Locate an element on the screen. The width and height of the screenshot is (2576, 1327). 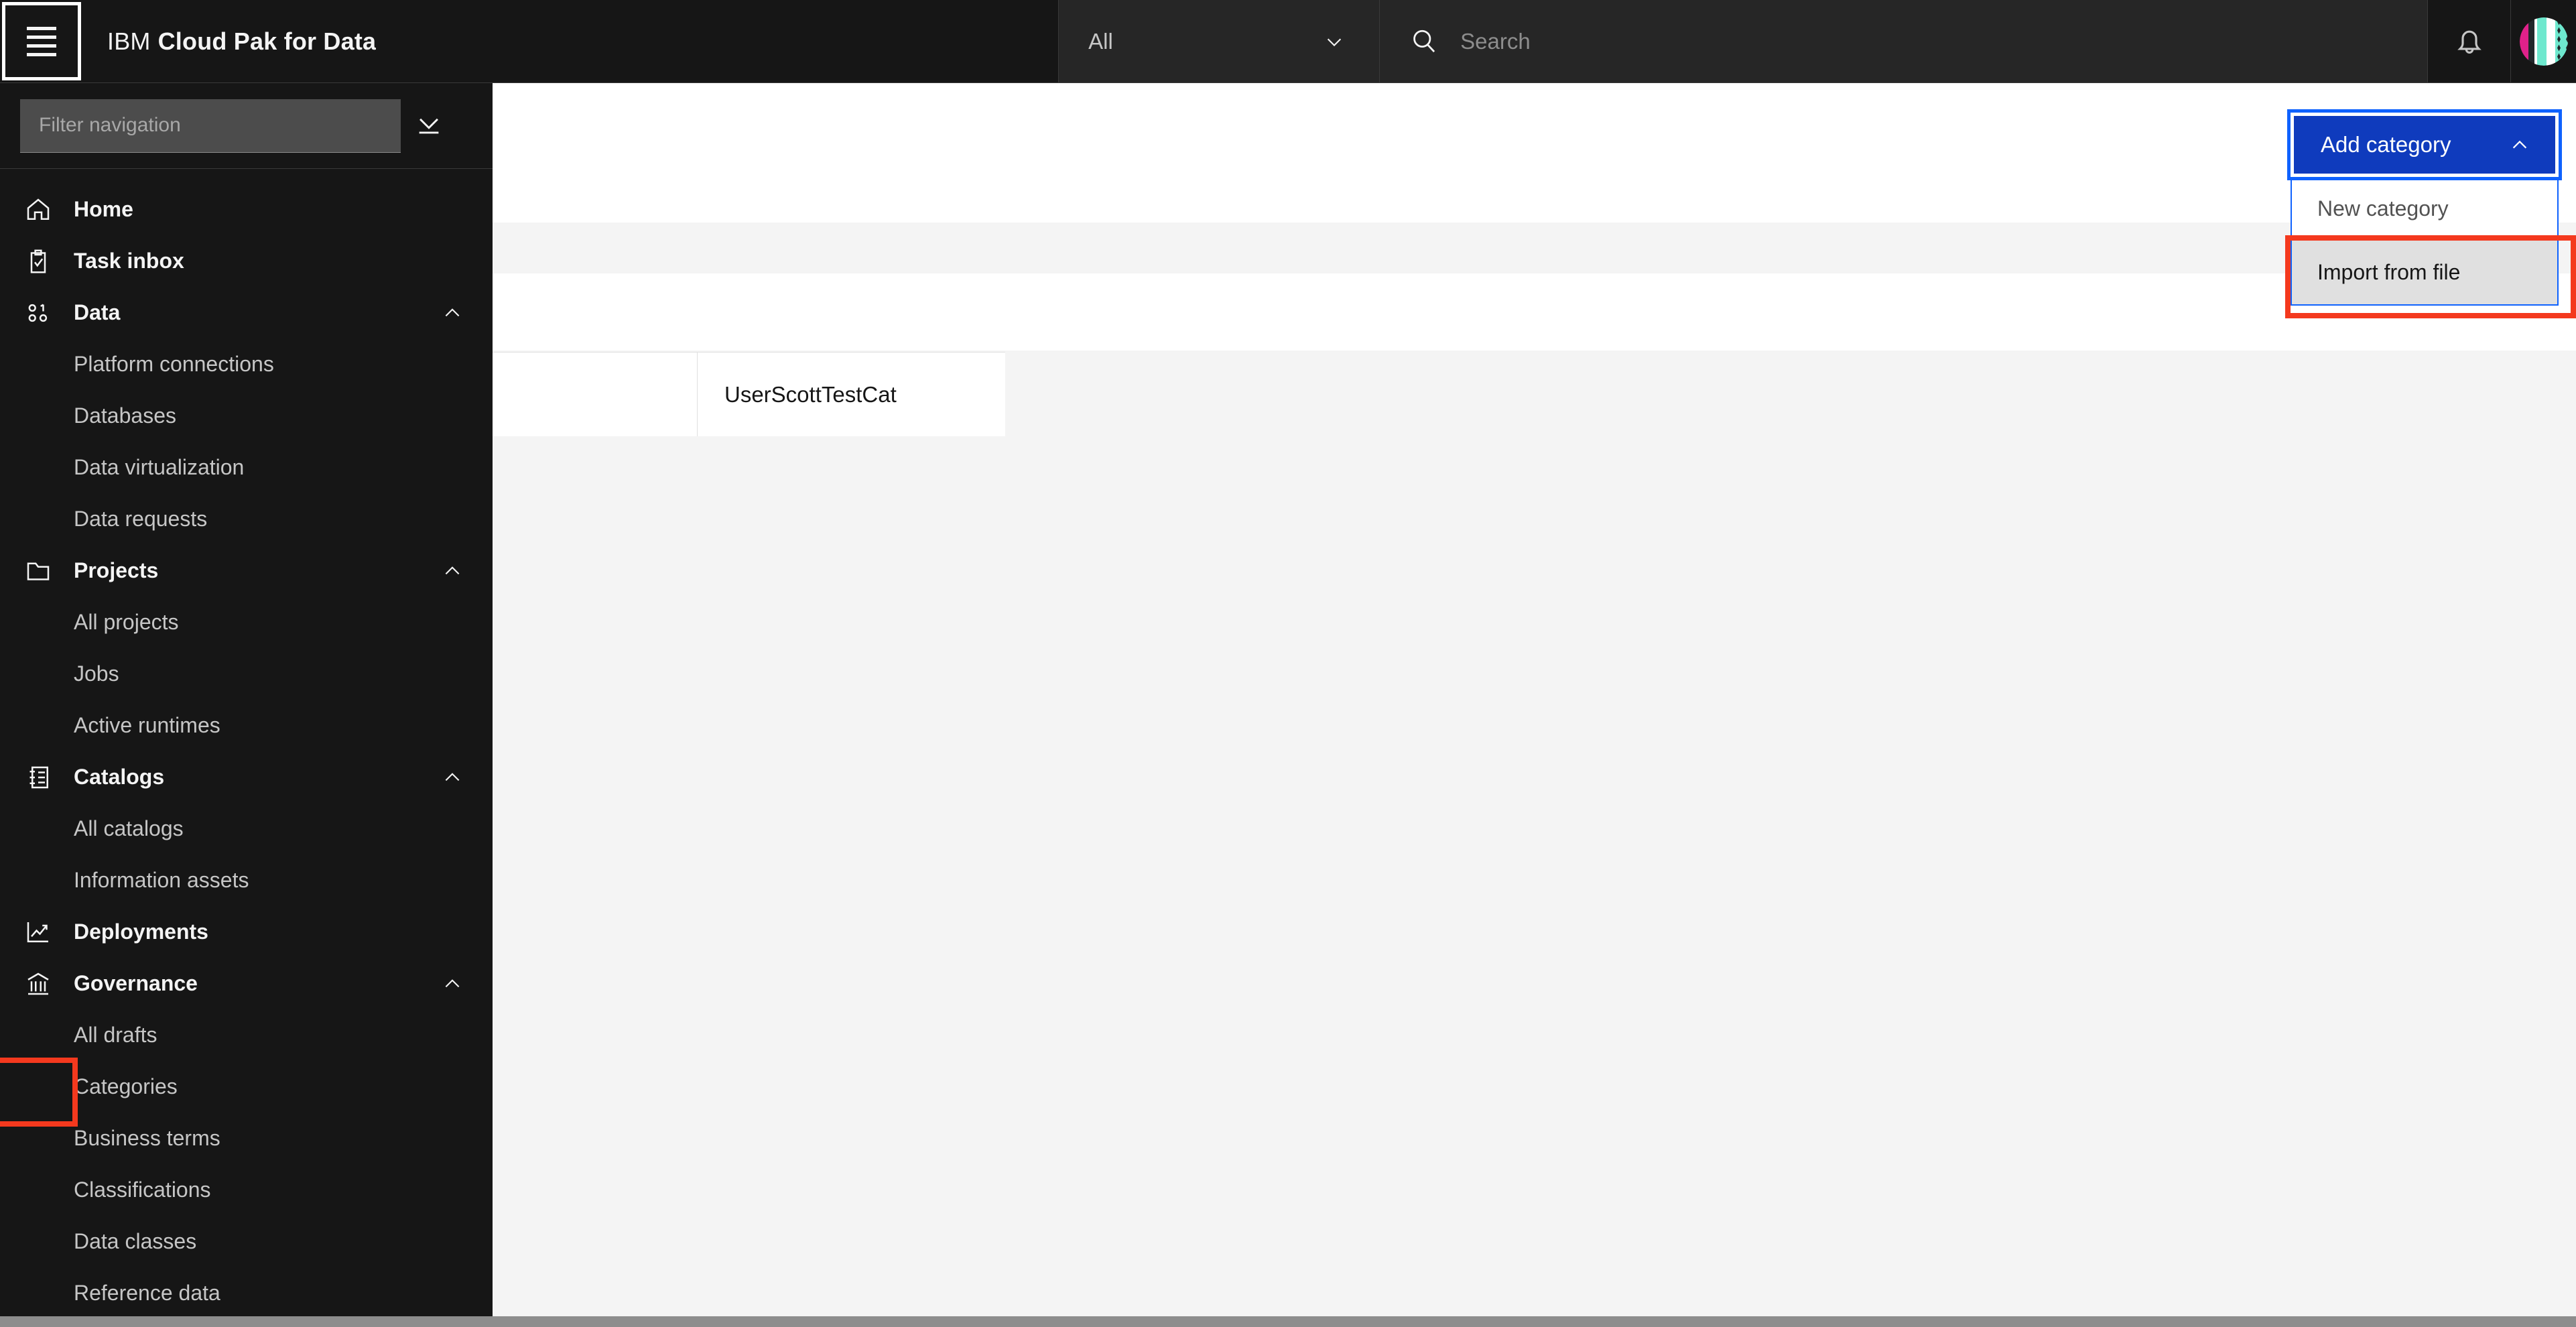
sidebar-subitem-label: All projects is located at coordinates (126, 622).